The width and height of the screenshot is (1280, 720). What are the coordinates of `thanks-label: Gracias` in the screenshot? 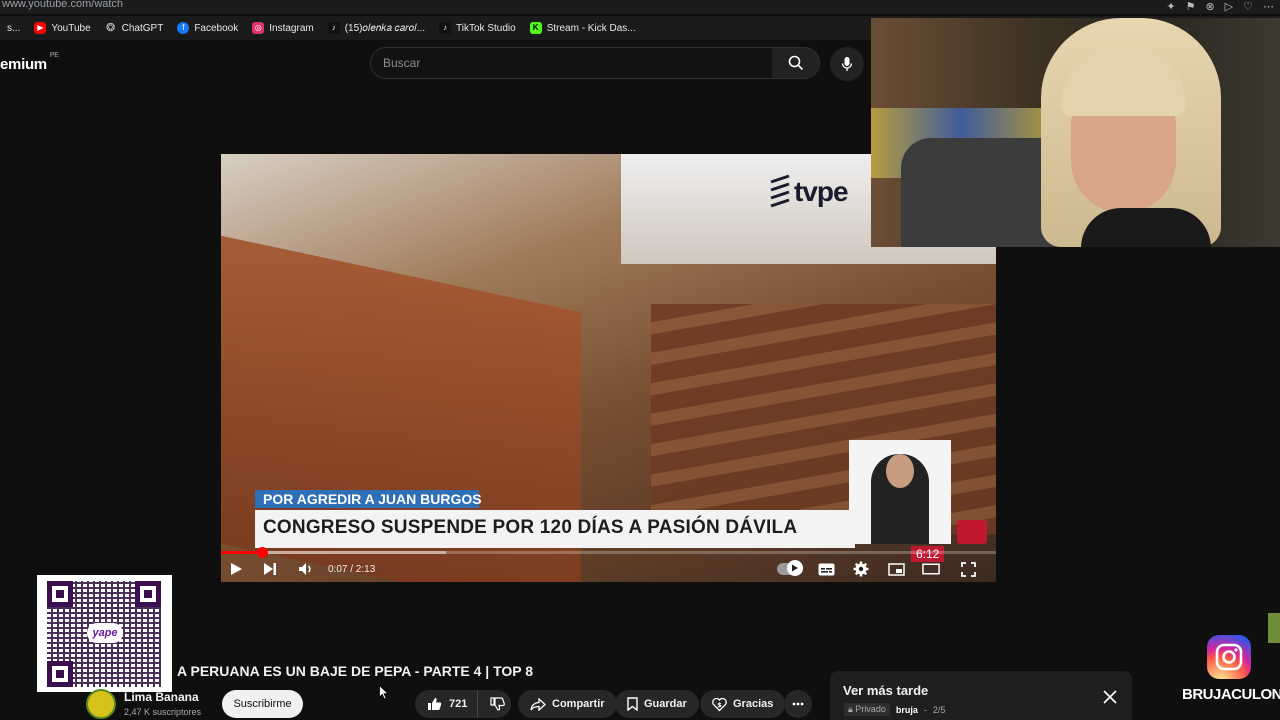 It's located at (753, 704).